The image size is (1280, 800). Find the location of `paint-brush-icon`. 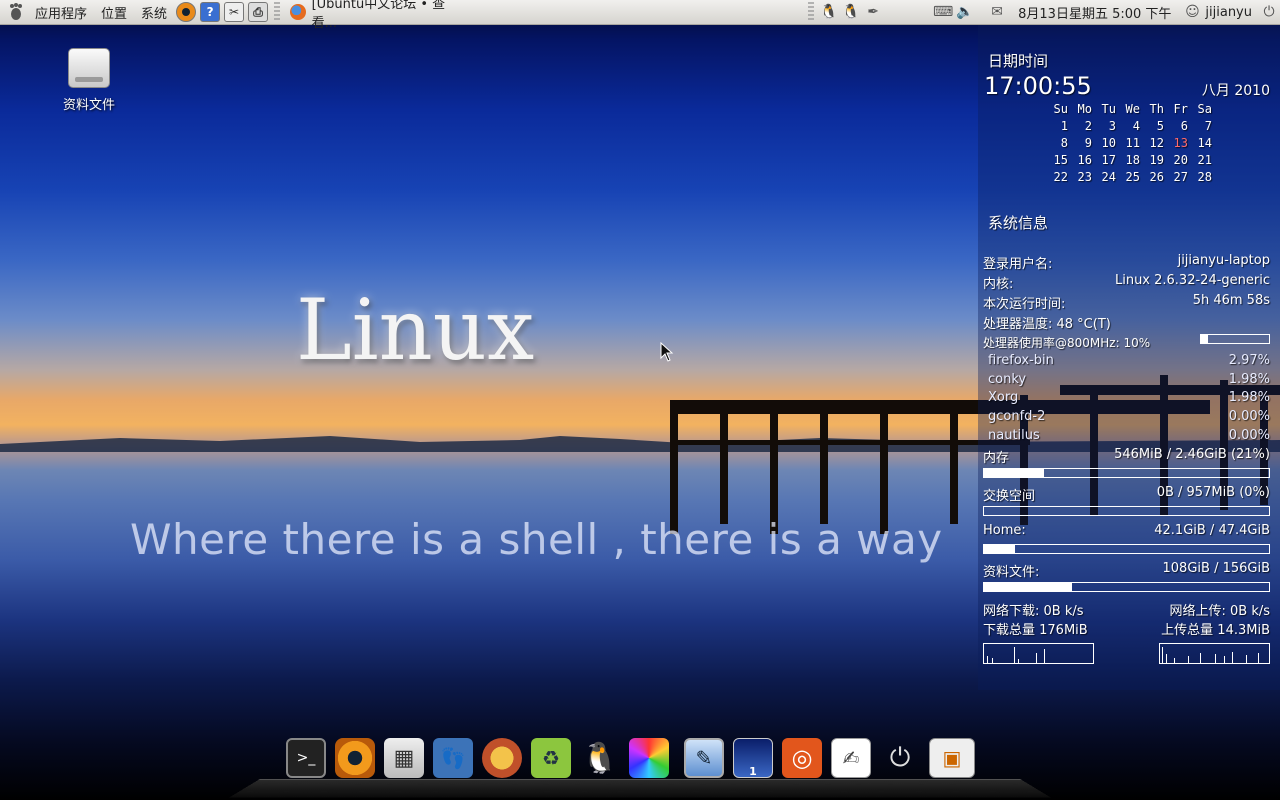

paint-brush-icon is located at coordinates (502, 758).